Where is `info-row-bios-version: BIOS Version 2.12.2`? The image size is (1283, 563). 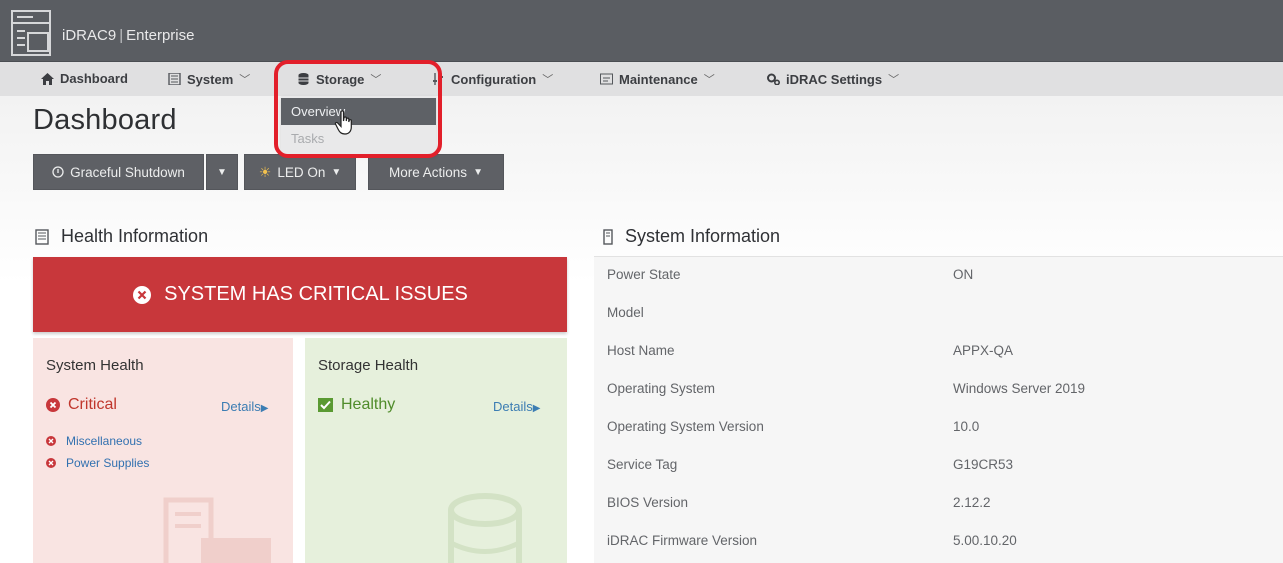
info-row-bios-version: BIOS Version 2.12.2 is located at coordinates (938, 504).